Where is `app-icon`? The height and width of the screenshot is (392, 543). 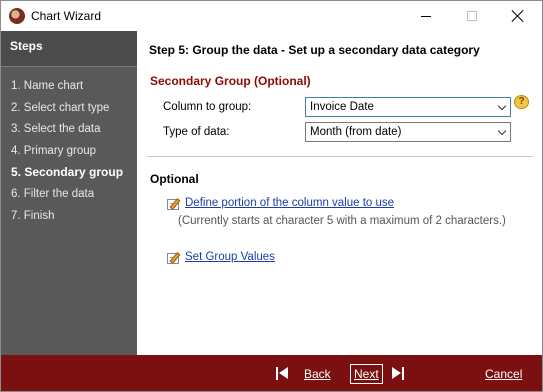
app-icon is located at coordinates (17, 16).